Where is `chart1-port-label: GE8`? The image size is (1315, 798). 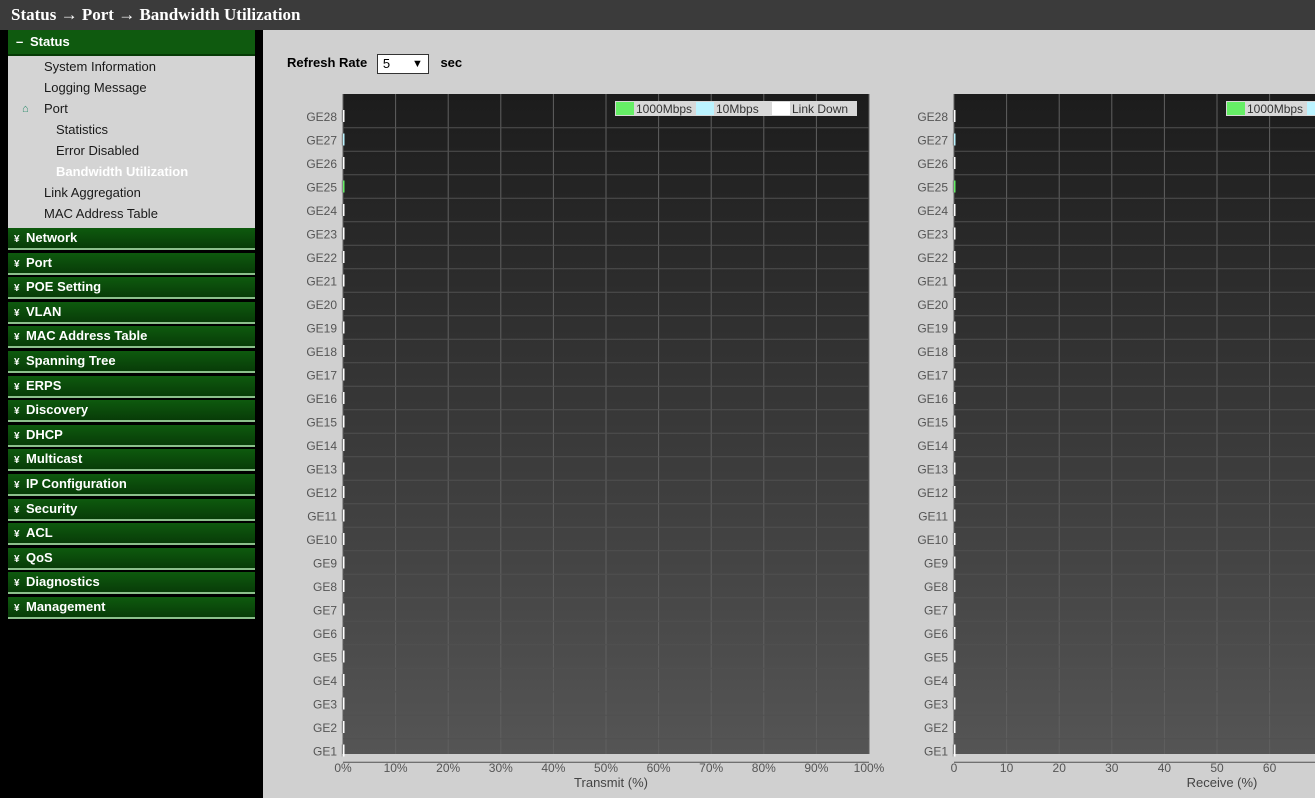 chart1-port-label: GE8 is located at coordinates (936, 587).